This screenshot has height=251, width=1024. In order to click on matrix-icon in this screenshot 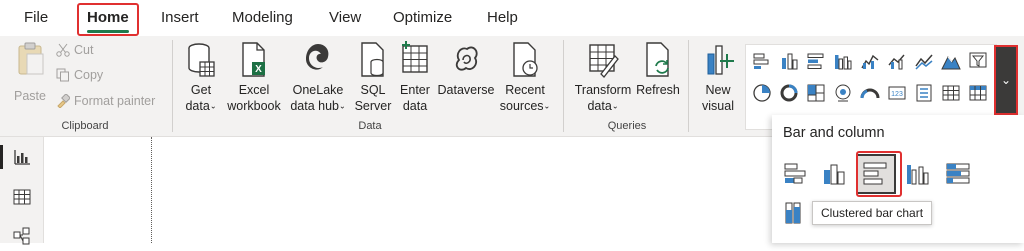, I will do `click(978, 93)`.